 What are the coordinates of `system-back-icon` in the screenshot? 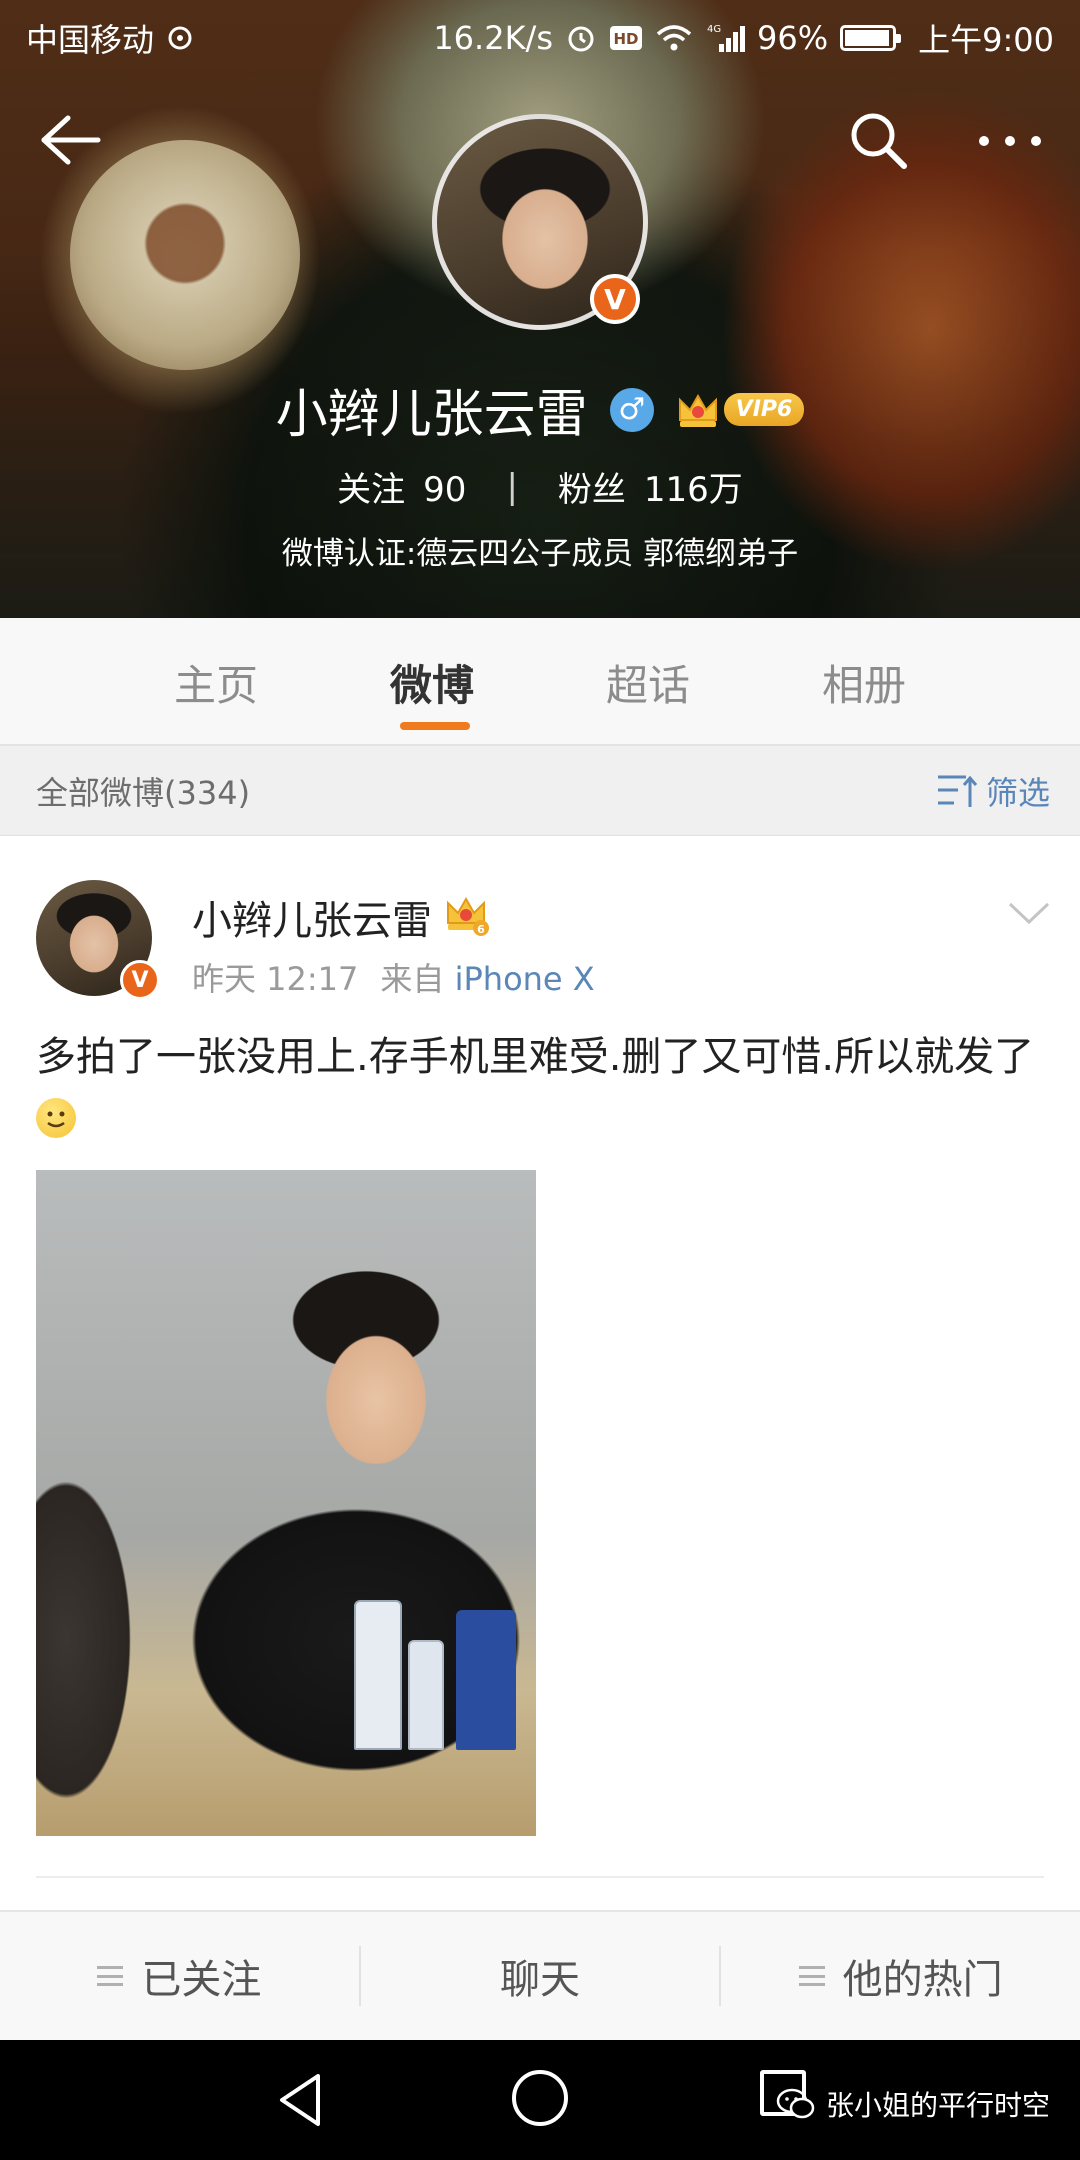 It's located at (302, 2100).